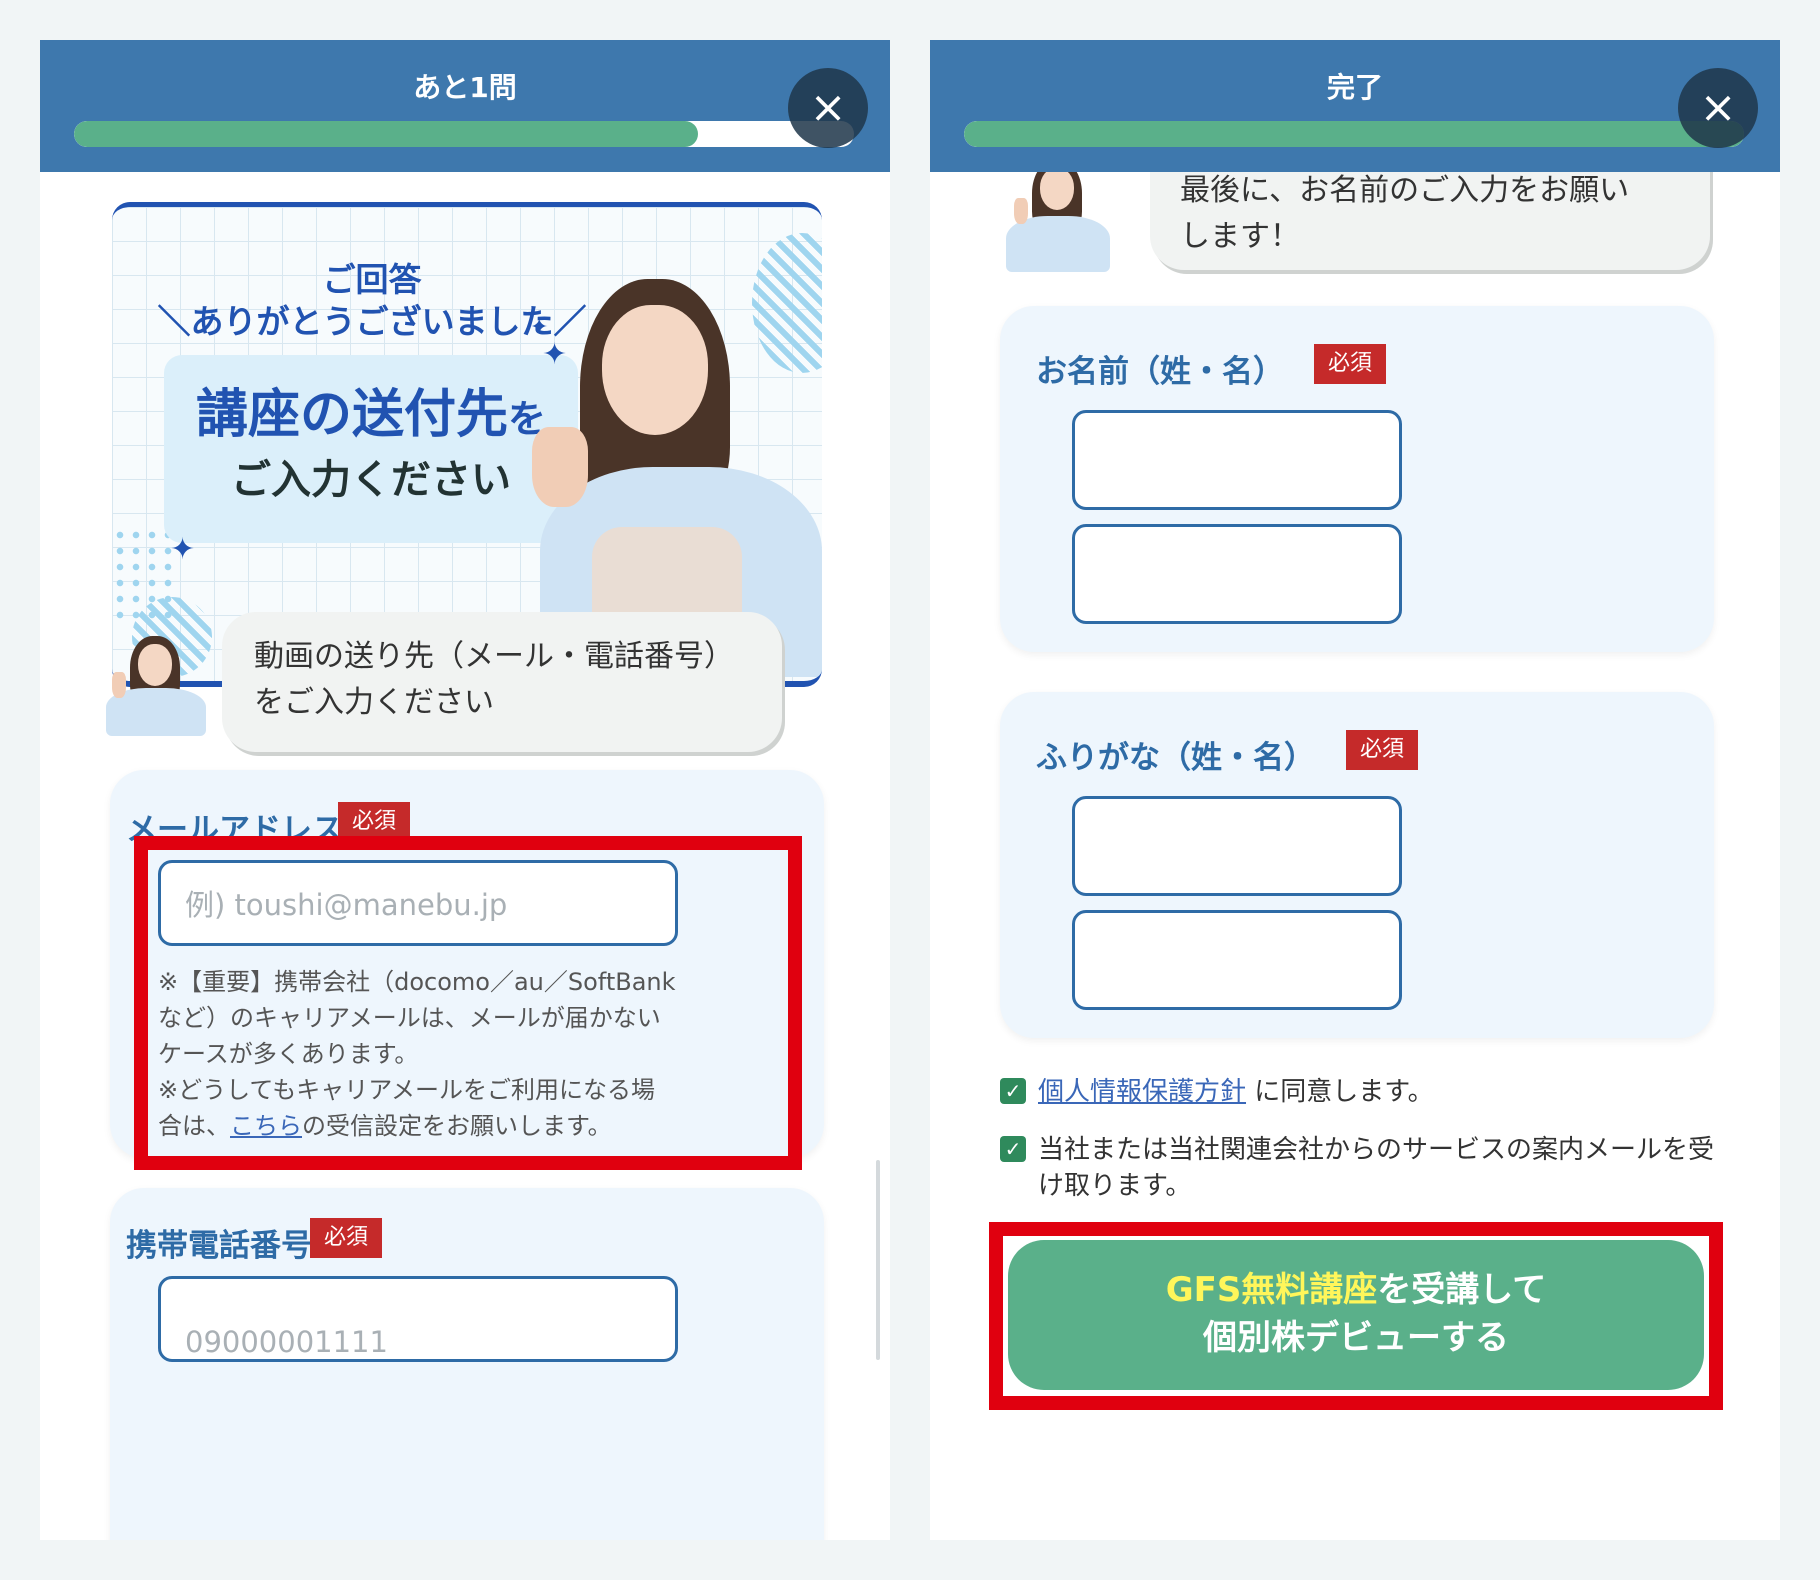 The height and width of the screenshot is (1580, 1820). I want to click on cta-highlight-text: GFS無料講座, so click(1271, 1290).